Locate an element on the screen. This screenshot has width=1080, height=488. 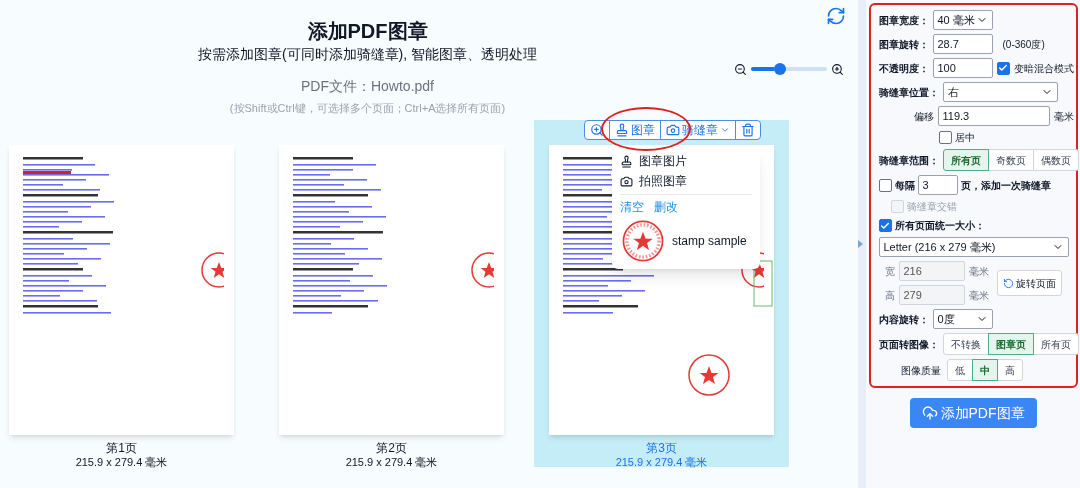
content-rotation-select: 0度 is located at coordinates (962, 319).